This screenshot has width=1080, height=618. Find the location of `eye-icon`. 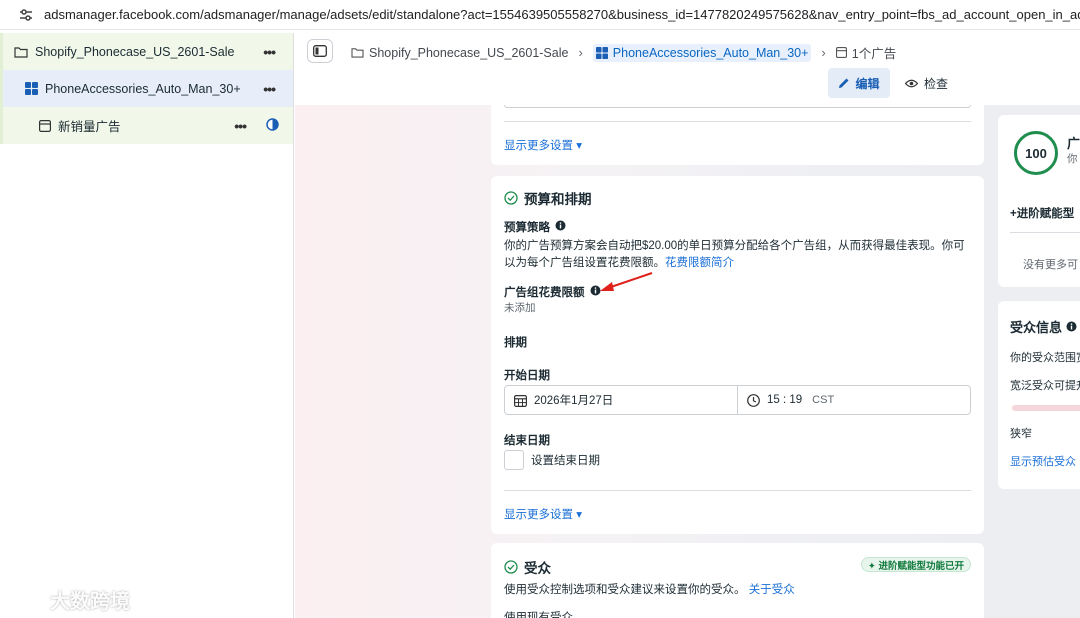

eye-icon is located at coordinates (911, 83).